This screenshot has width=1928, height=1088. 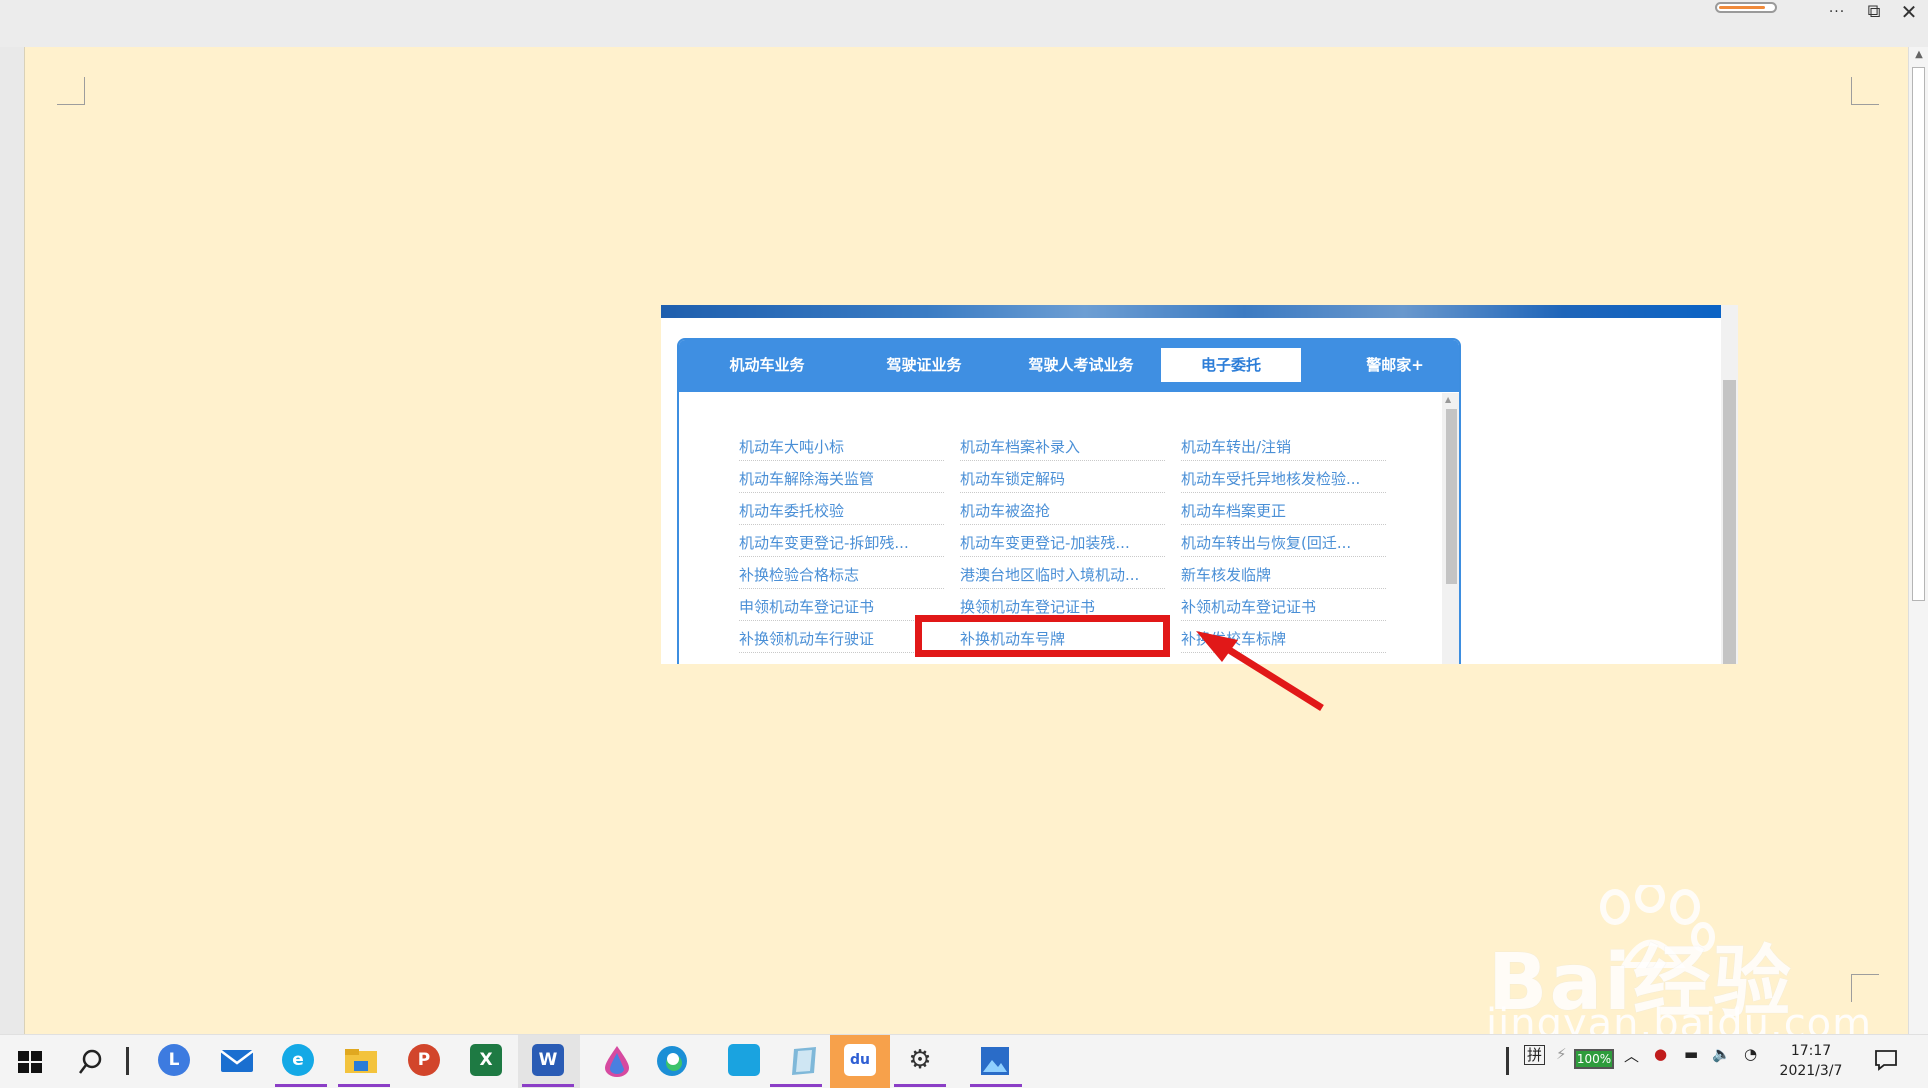 What do you see at coordinates (964, 23) in the screenshot?
I see `window-titlebar: ··· ⧉ ✕` at bounding box center [964, 23].